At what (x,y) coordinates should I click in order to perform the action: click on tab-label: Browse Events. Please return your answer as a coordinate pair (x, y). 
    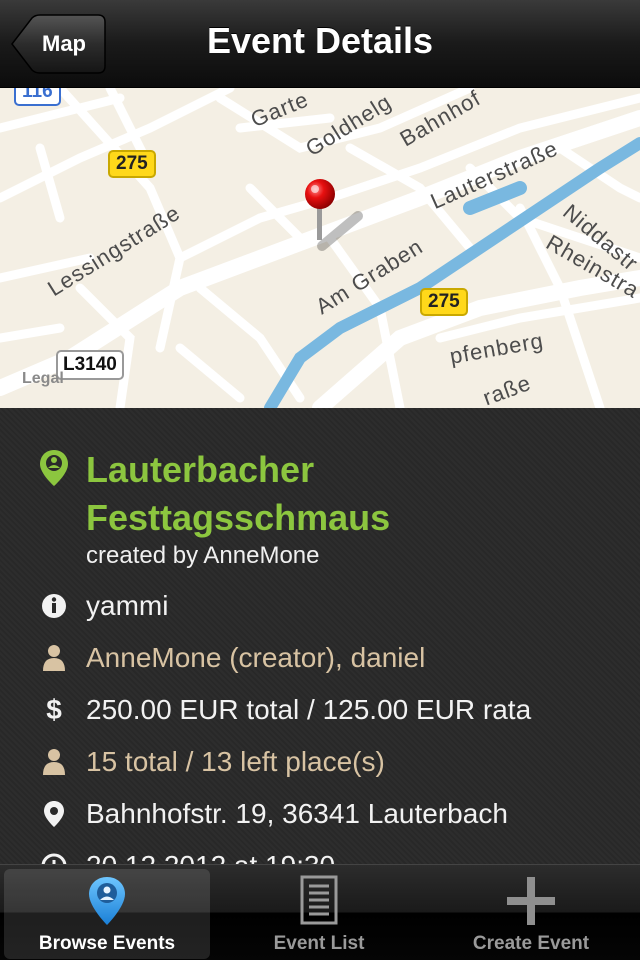
    Looking at the image, I should click on (107, 943).